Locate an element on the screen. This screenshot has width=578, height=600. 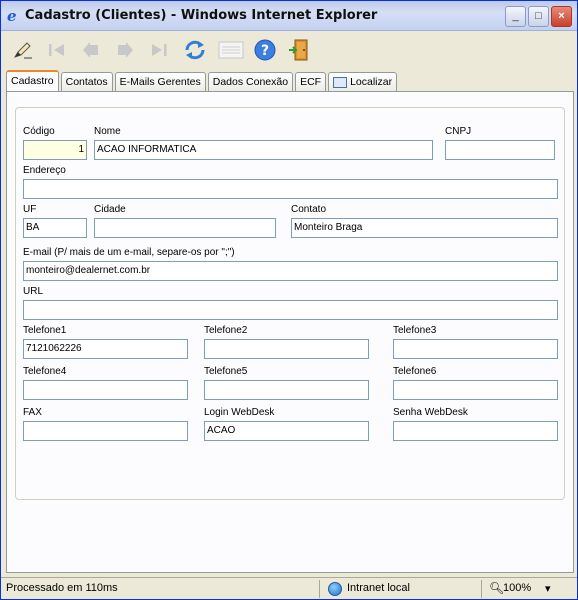
senha-webdesk-label: Senha WebDesk is located at coordinates (430, 412).